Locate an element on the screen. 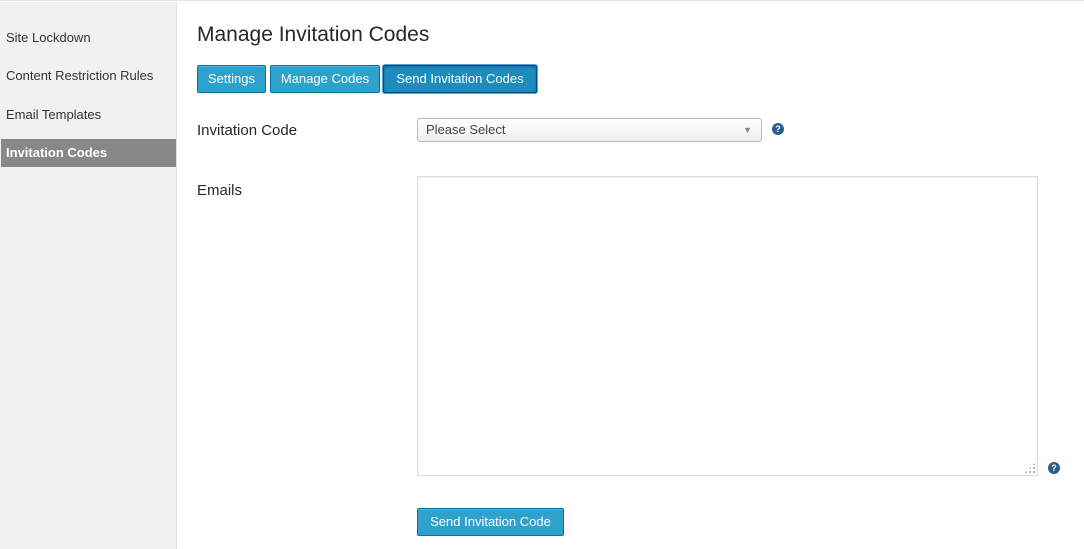  invitation-code-select: Please Select ▼ is located at coordinates (589, 130).